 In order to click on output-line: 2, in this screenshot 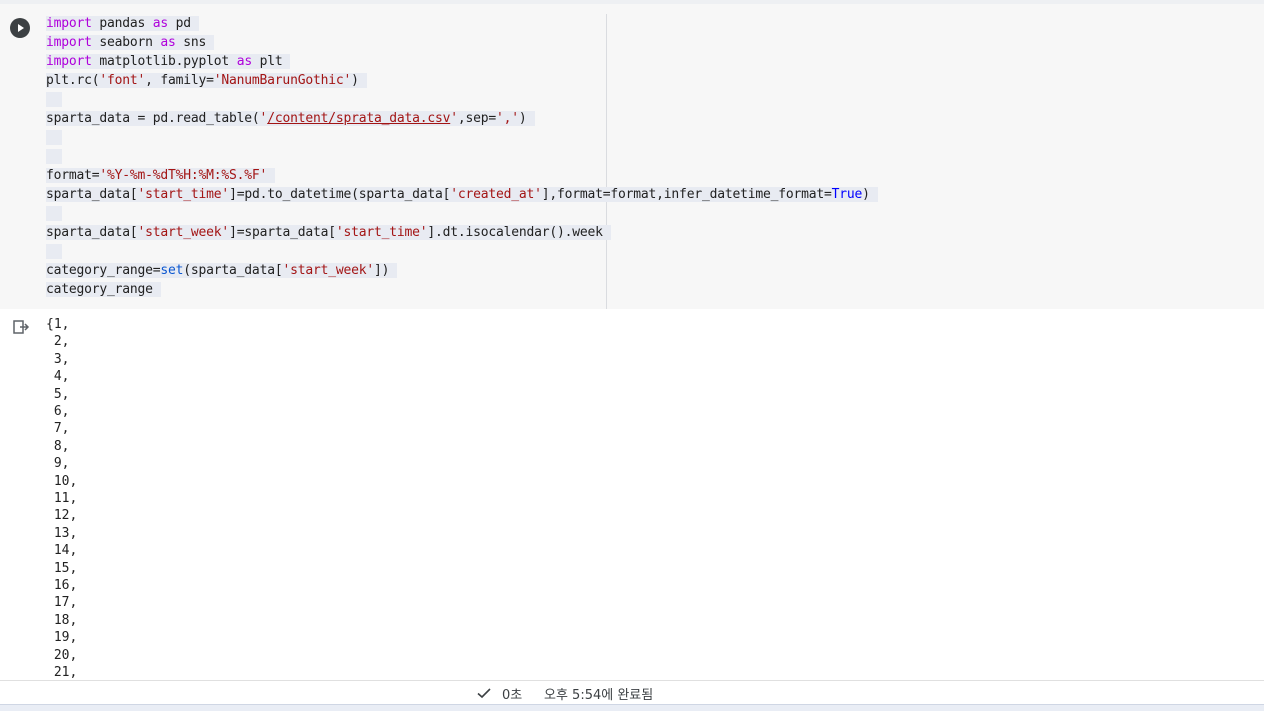, I will do `click(58, 341)`.